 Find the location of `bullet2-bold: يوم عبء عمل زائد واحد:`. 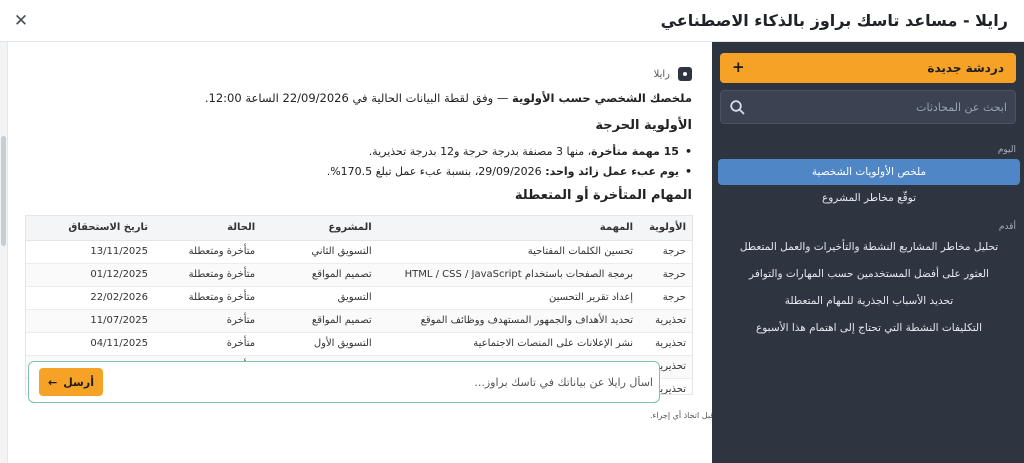

bullet2-bold: يوم عبء عمل زائد واحد: is located at coordinates (612, 171).